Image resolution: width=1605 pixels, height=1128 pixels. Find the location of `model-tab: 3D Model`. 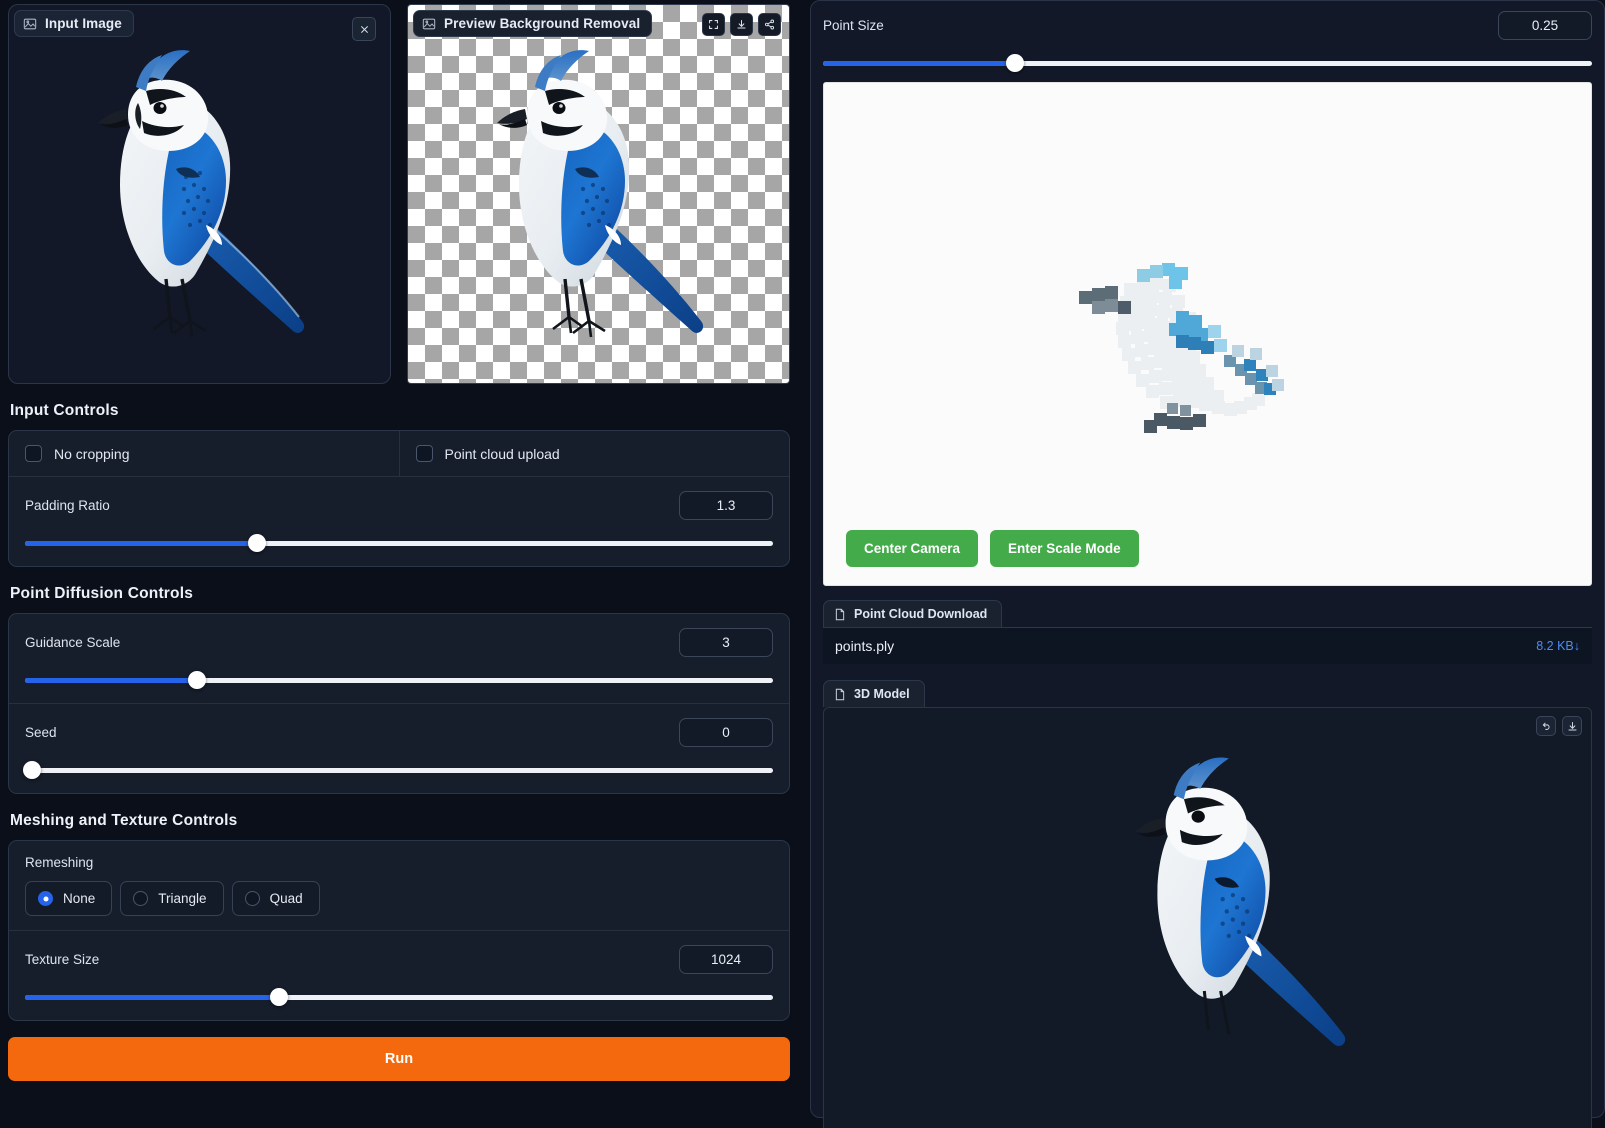

model-tab: 3D Model is located at coordinates (874, 693).